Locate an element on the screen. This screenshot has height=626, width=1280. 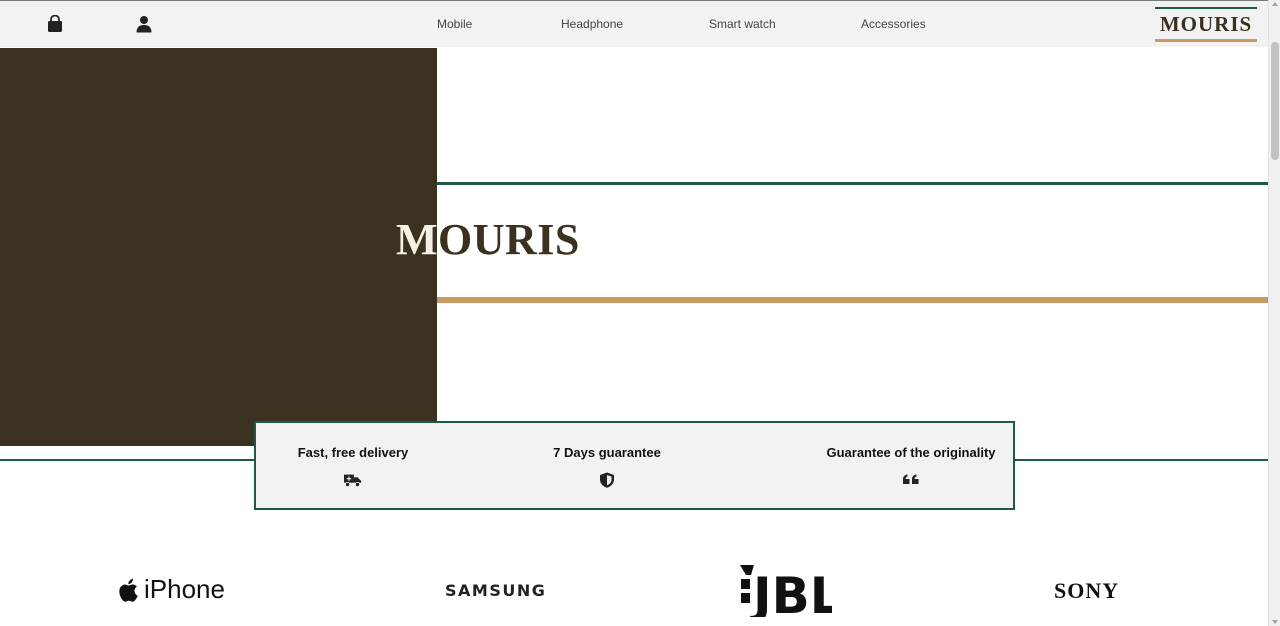
feature-originality: Guarantee of the originality is located at coordinates (911, 466).